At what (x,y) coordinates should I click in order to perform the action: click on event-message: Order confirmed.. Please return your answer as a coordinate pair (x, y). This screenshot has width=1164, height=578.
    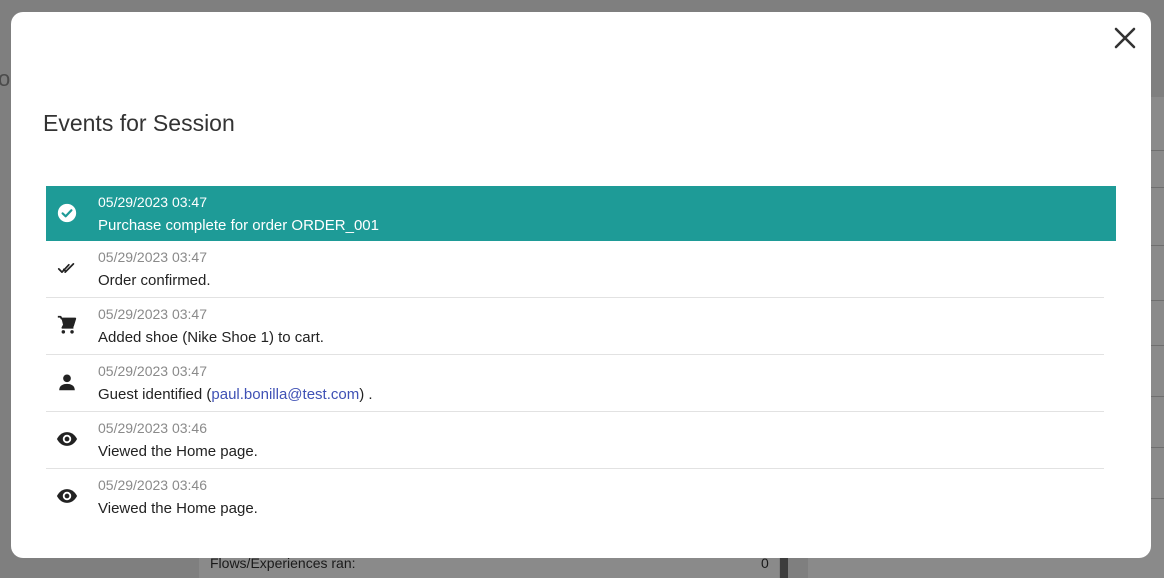
    Looking at the image, I should click on (154, 280).